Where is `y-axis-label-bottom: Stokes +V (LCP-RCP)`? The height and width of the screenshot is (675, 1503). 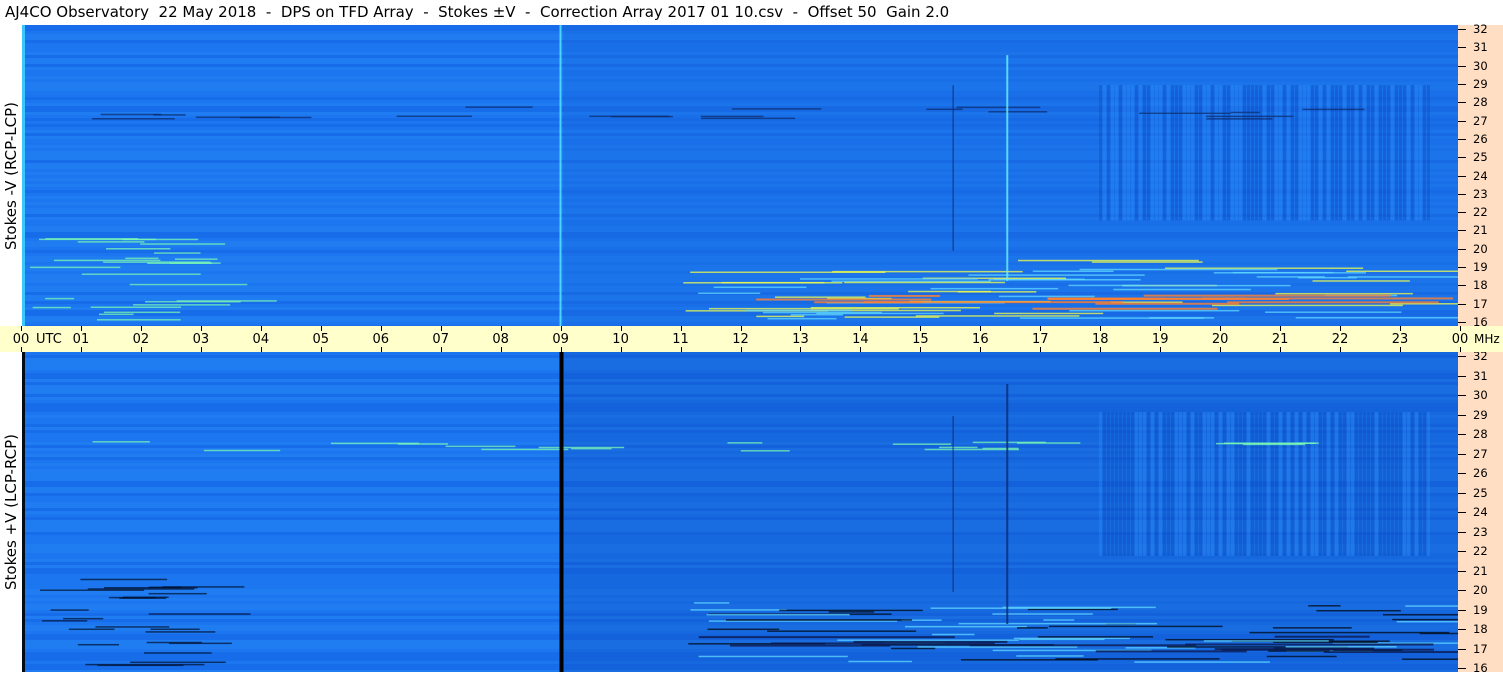
y-axis-label-bottom: Stokes +V (LCP-RCP) is located at coordinates (11, 512).